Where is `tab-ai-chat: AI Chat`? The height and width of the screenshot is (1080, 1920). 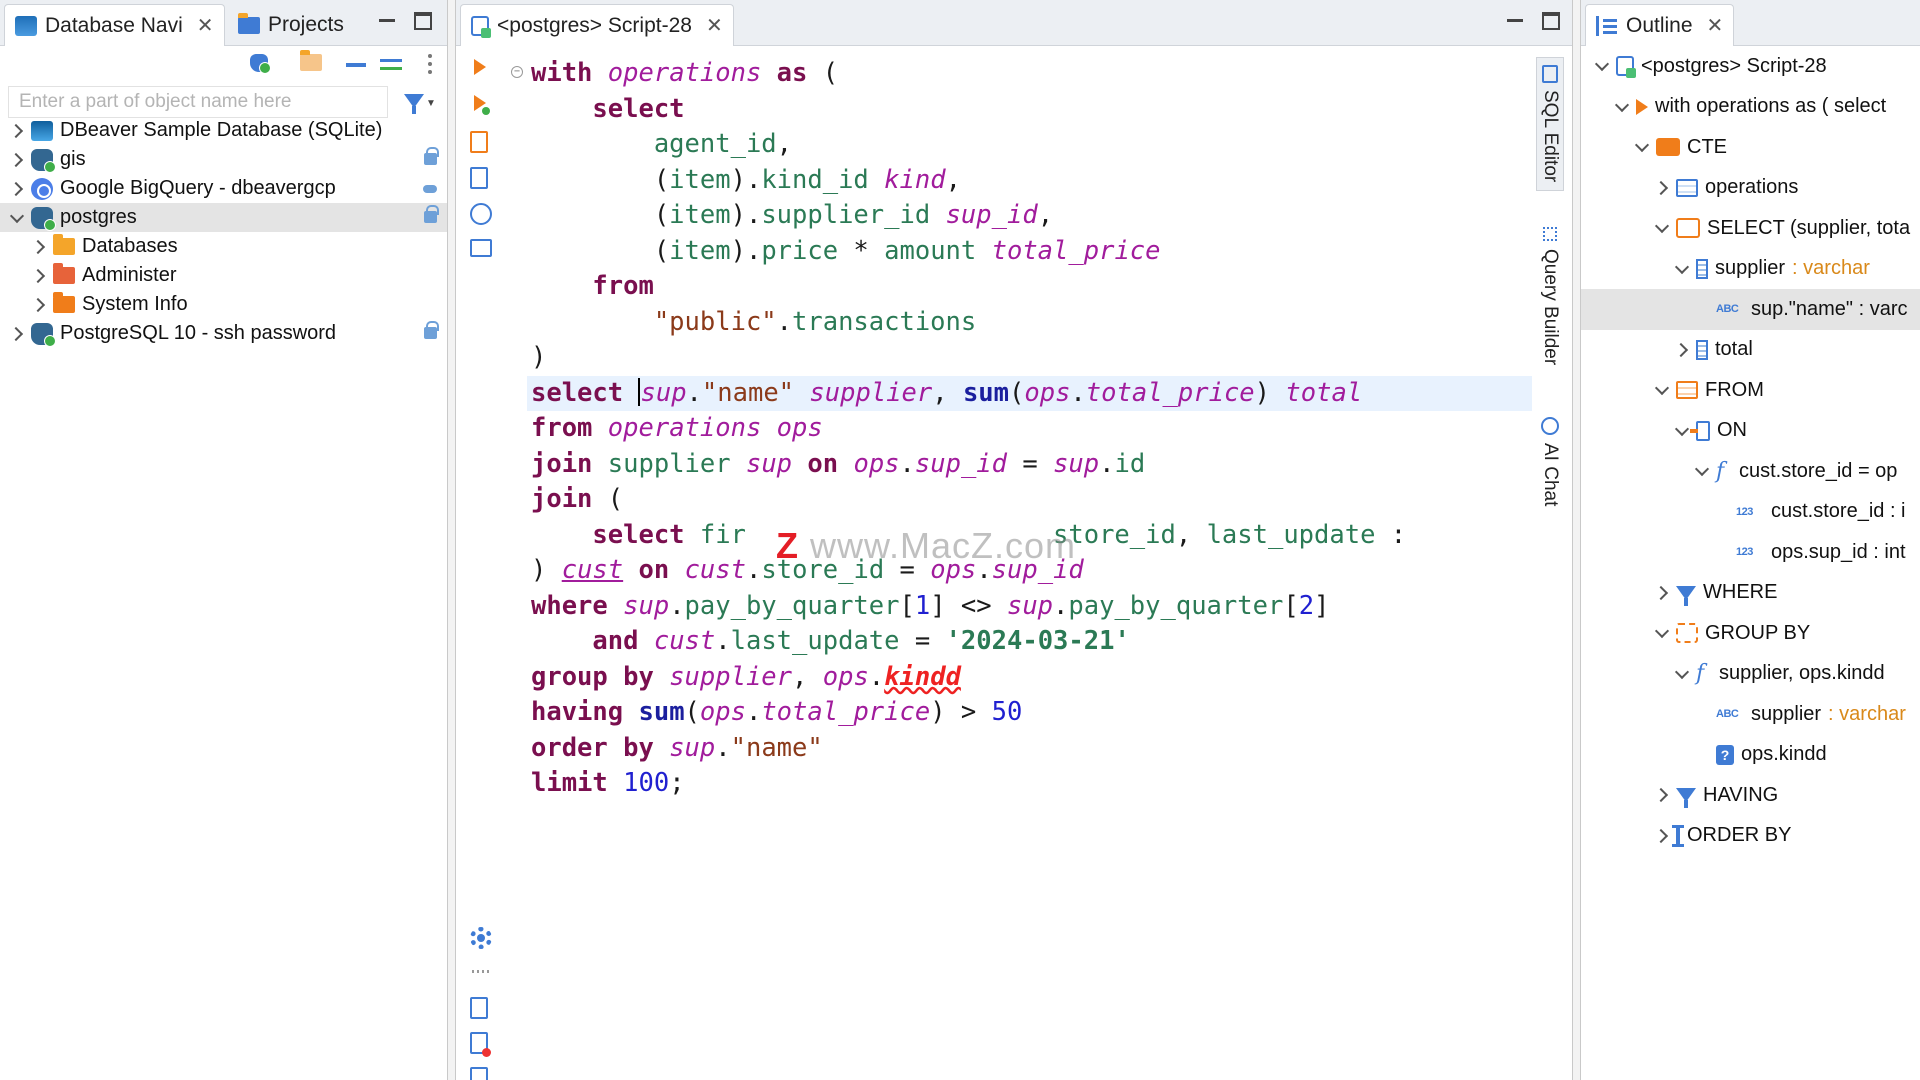
tab-ai-chat: AI Chat is located at coordinates (1550, 461).